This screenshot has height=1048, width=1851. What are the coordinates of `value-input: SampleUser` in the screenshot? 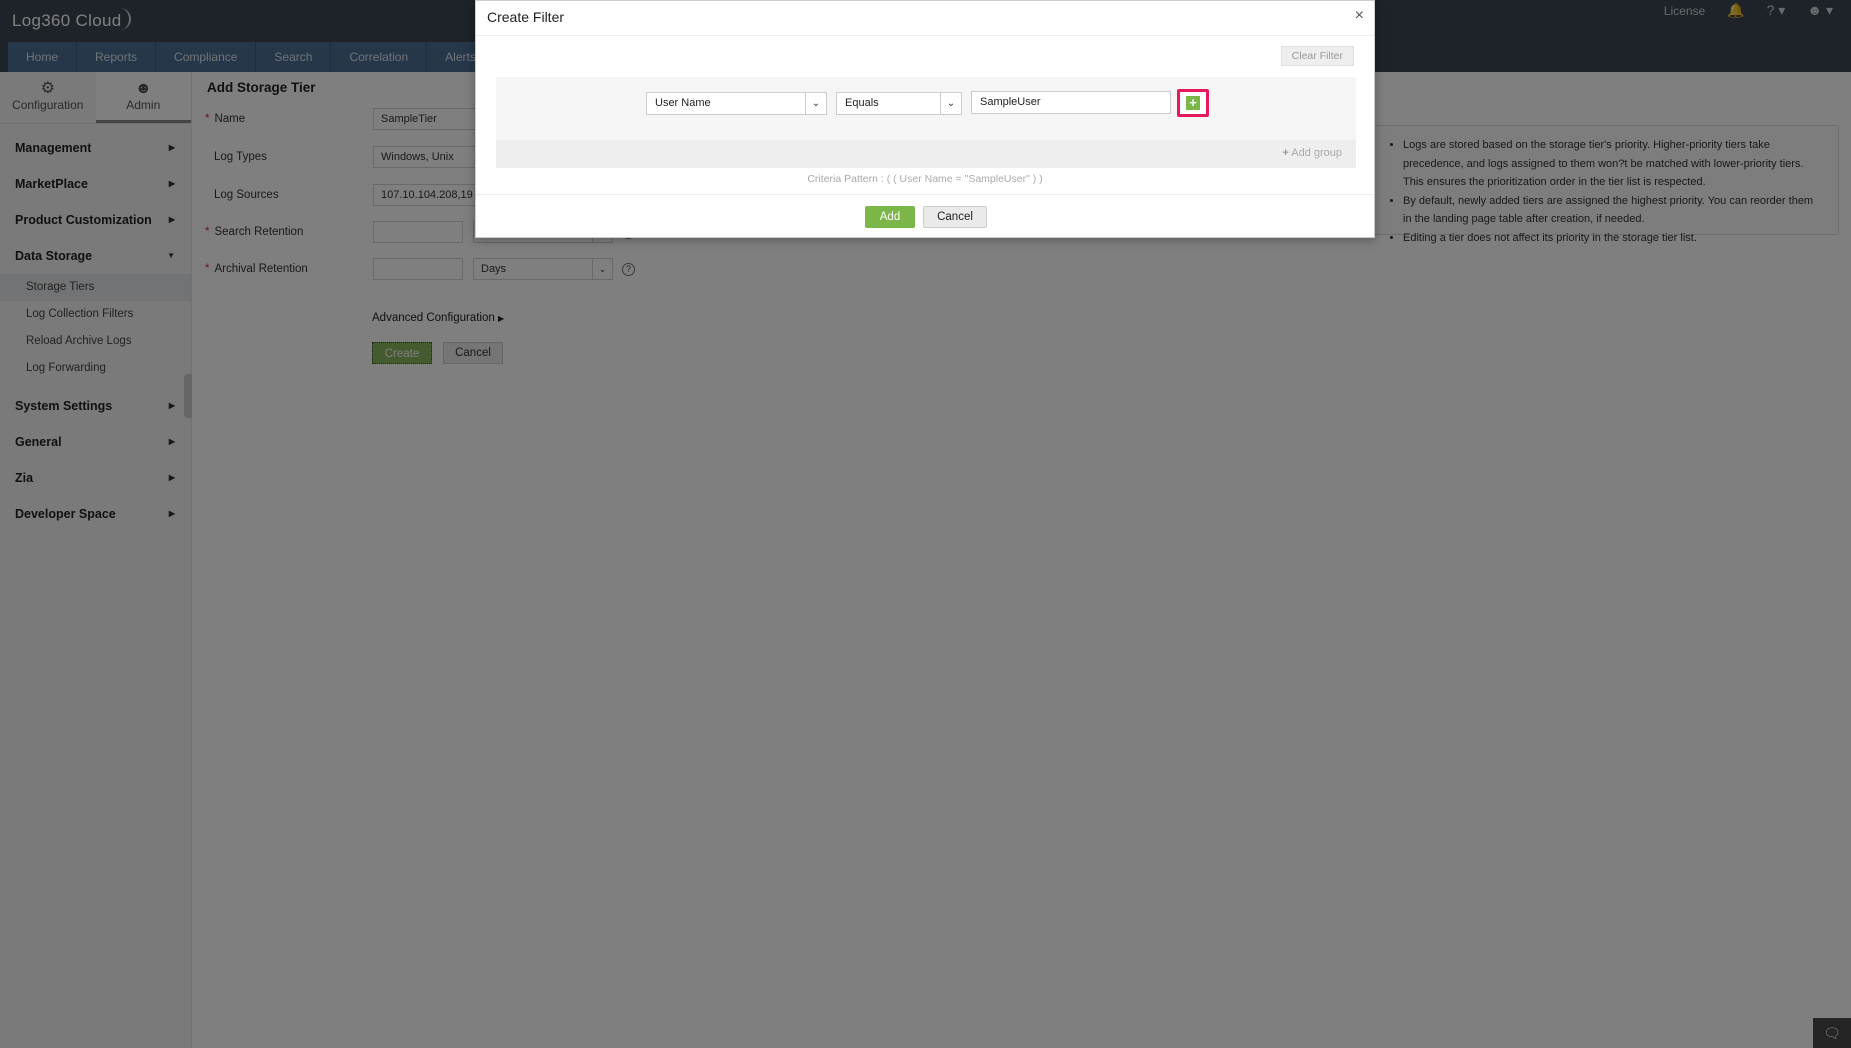 It's located at (1071, 102).